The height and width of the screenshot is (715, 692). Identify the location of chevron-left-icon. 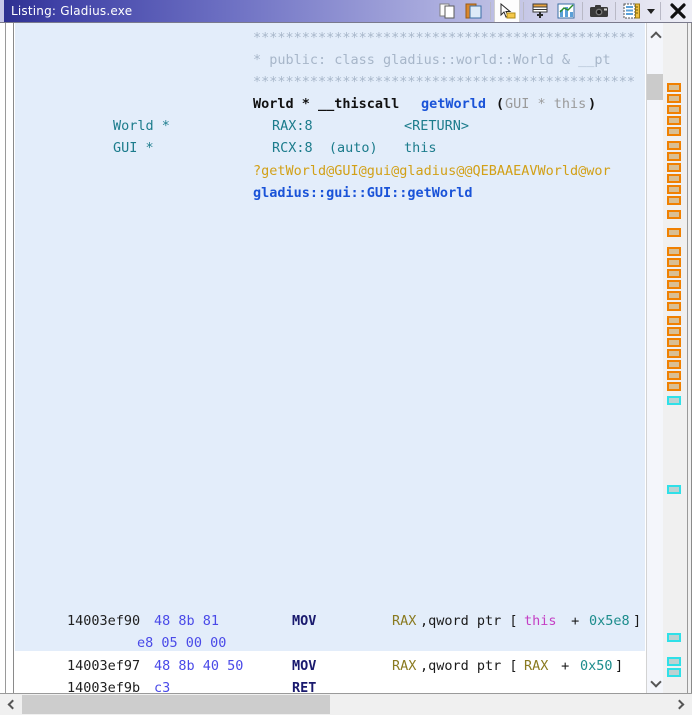
(12, 704).